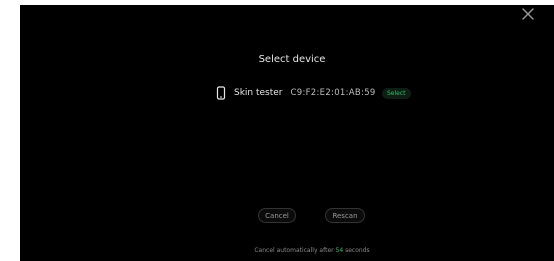  I want to click on device-row: Skin tester C9:F2:E2:01:AB:59, so click(296, 93).